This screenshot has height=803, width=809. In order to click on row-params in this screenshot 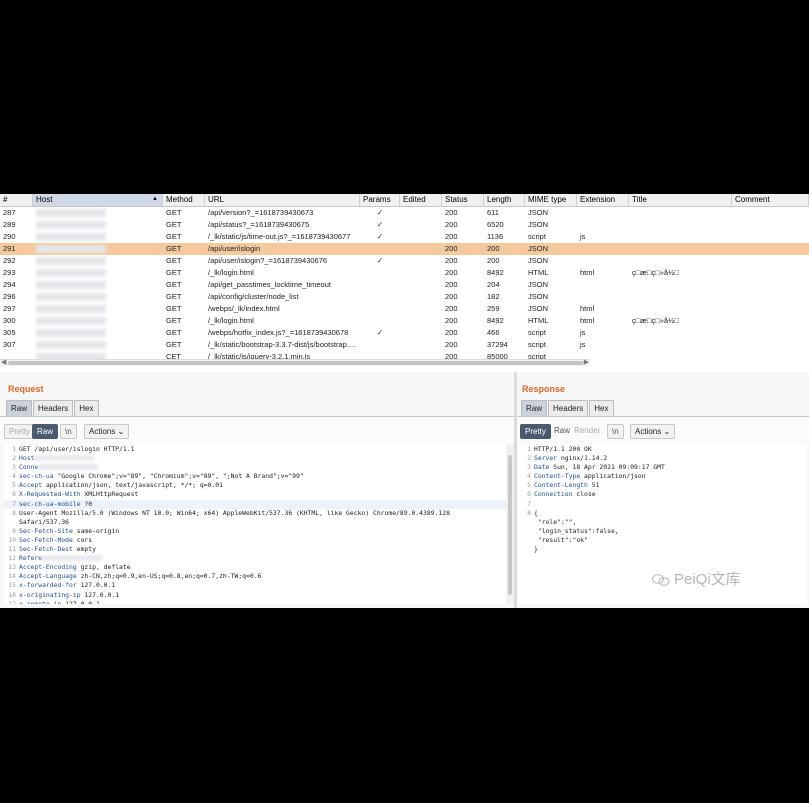, I will do `click(380, 309)`.